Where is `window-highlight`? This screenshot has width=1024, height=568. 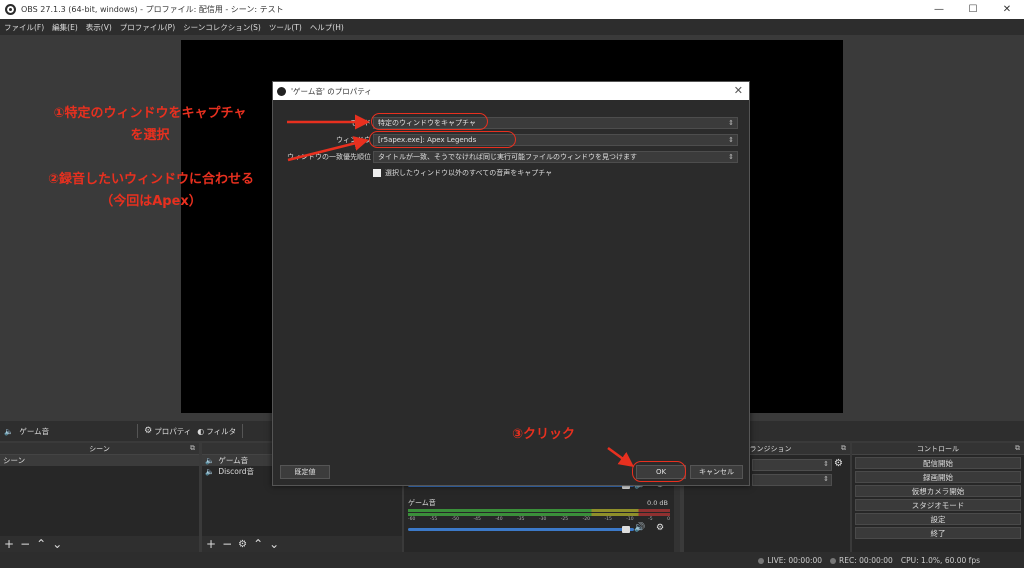 window-highlight is located at coordinates (442, 139).